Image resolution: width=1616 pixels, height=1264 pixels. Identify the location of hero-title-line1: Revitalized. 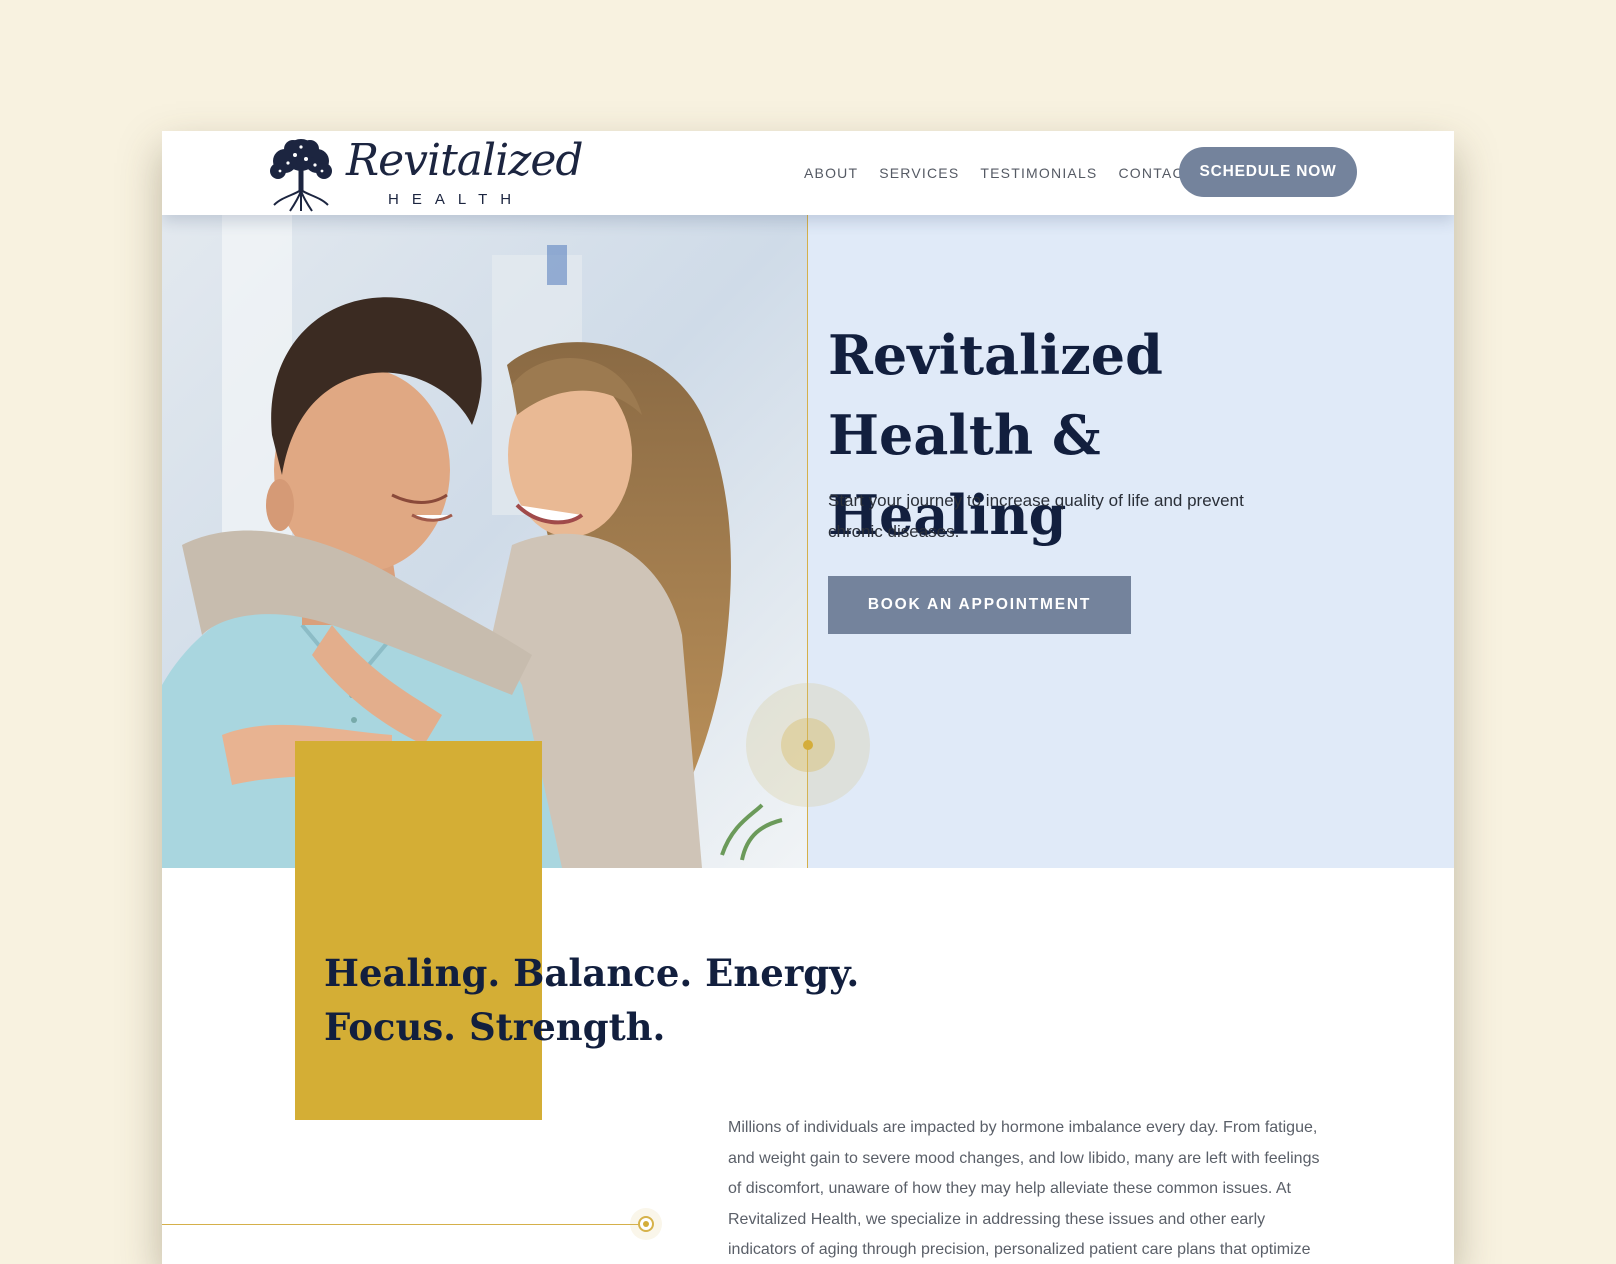
(995, 355).